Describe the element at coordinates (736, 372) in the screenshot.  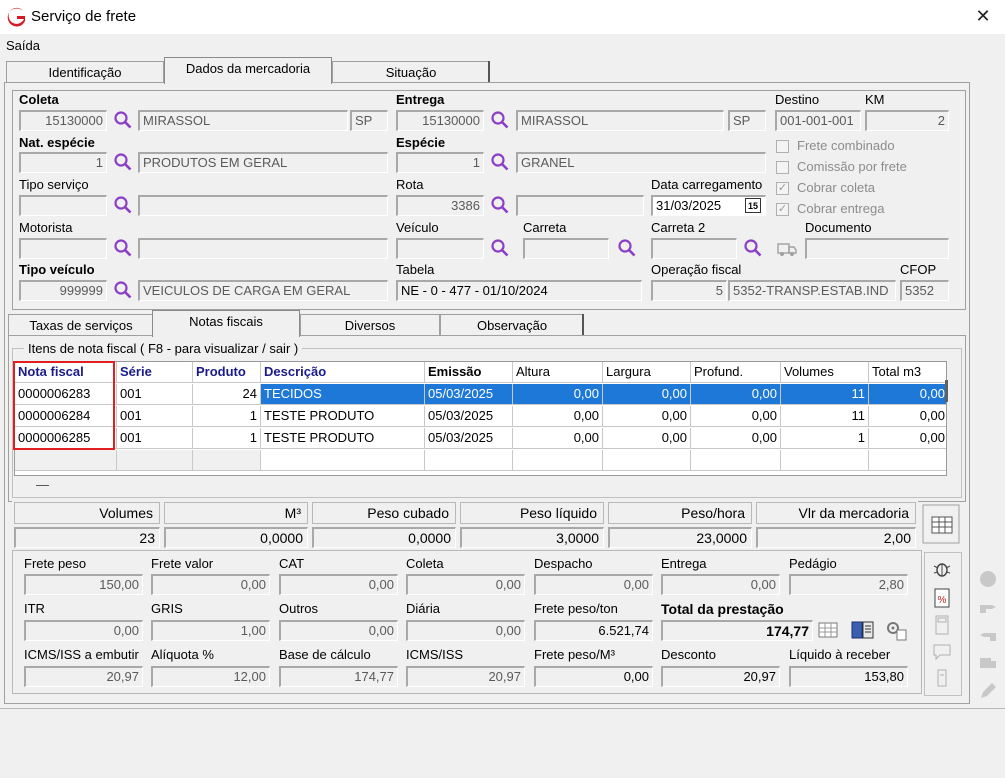
I see `col-profund: Profund.` at that location.